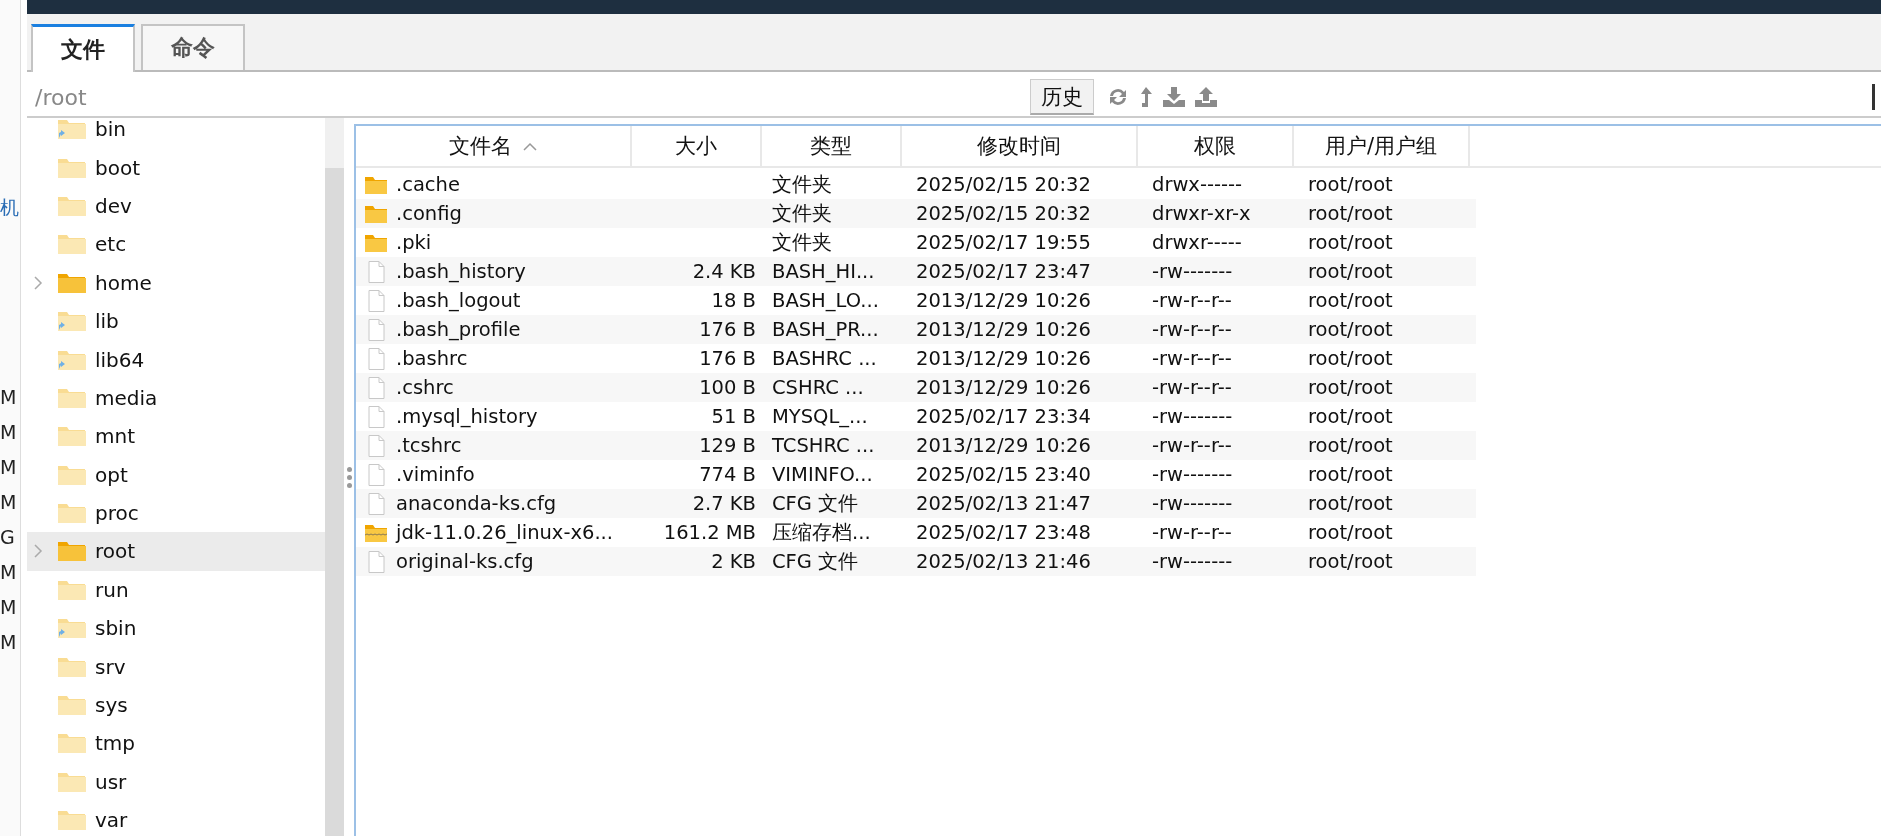 Image resolution: width=1881 pixels, height=836 pixels. What do you see at coordinates (916, 503) in the screenshot?
I see `table-row: anaconda-ks.cfg 2.7 KB CFG 文件 2025/02/13 21:47 -rw------- root/root` at bounding box center [916, 503].